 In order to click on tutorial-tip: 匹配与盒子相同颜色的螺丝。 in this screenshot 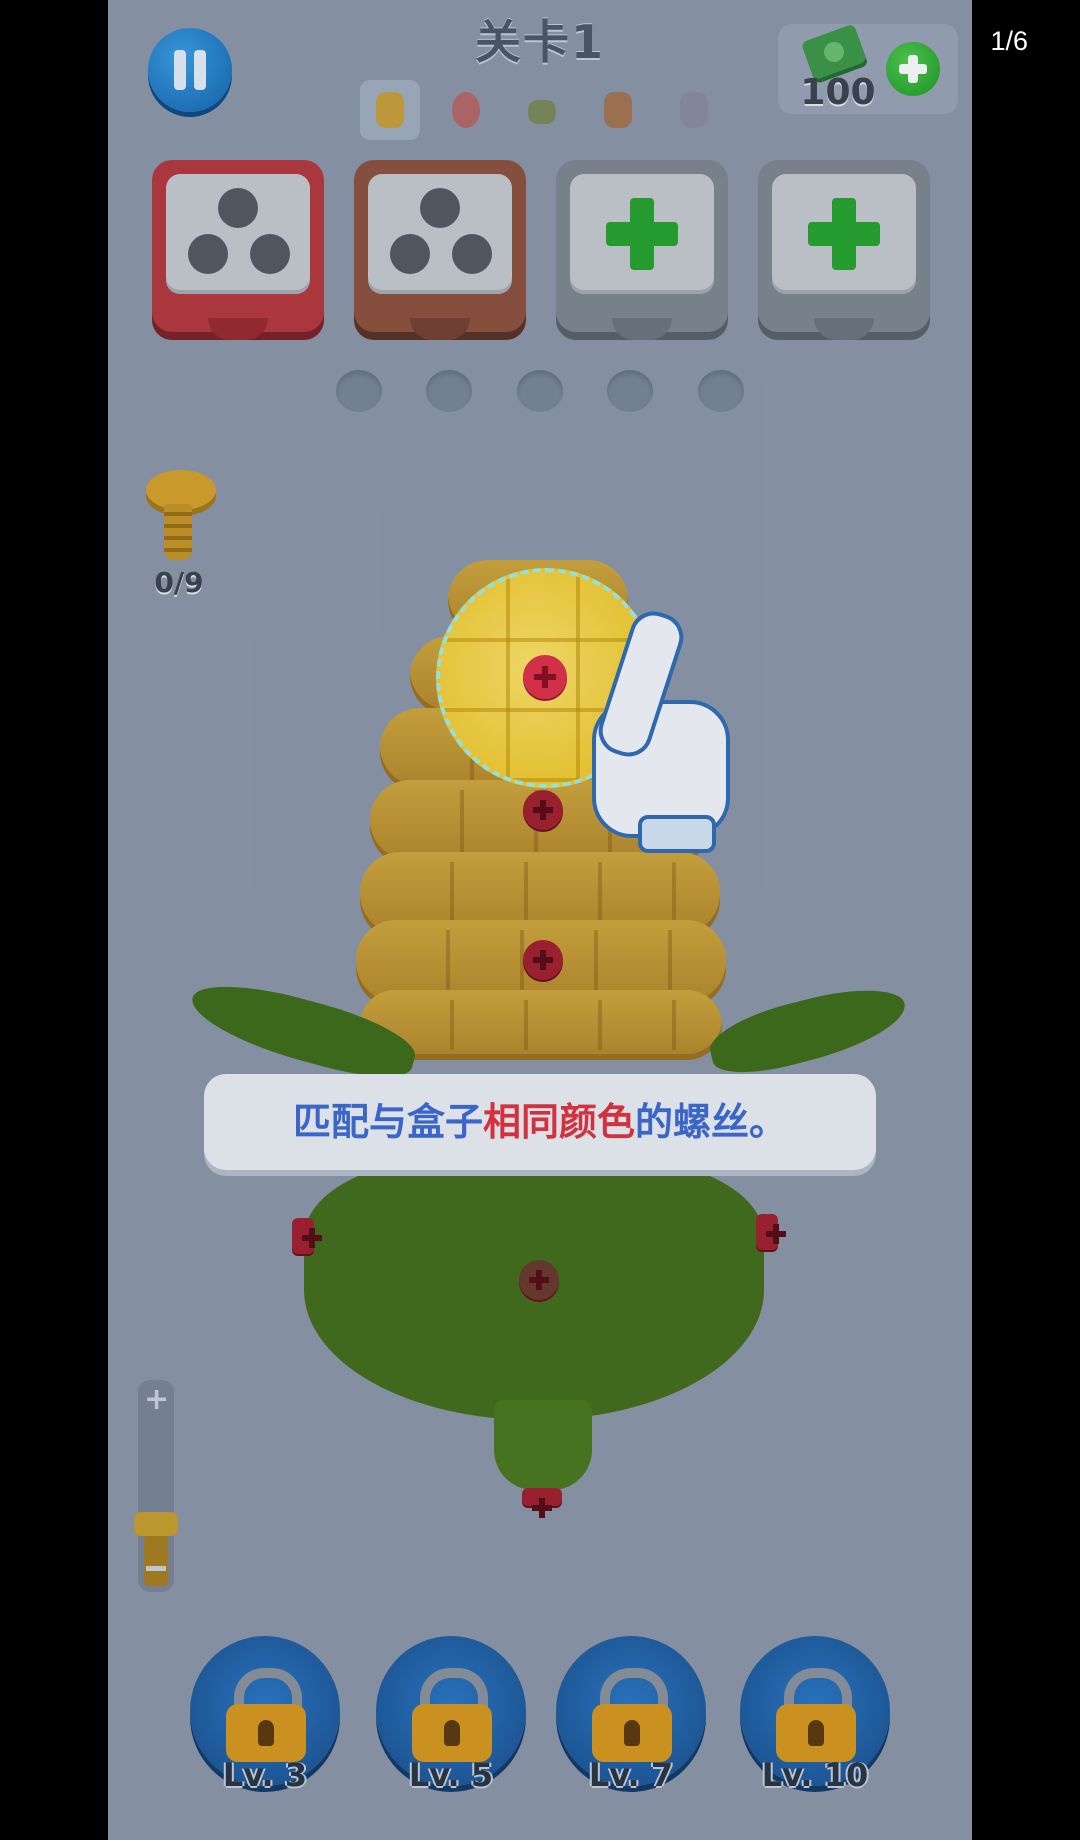, I will do `click(540, 1122)`.